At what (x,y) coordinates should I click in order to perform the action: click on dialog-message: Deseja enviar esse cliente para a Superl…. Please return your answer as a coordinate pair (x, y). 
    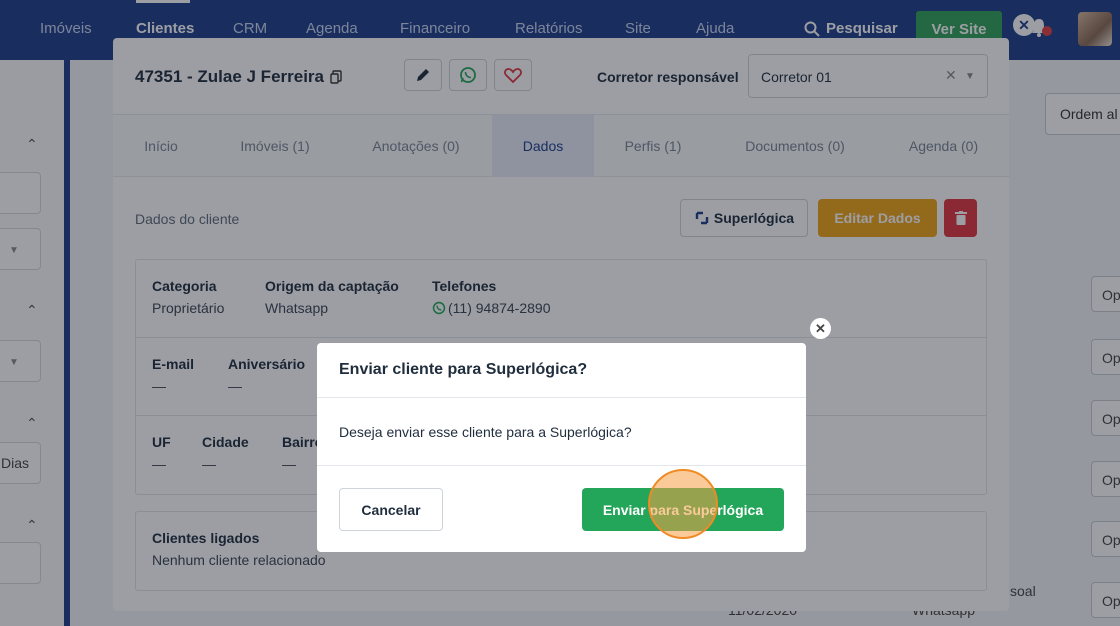
    Looking at the image, I should click on (485, 432).